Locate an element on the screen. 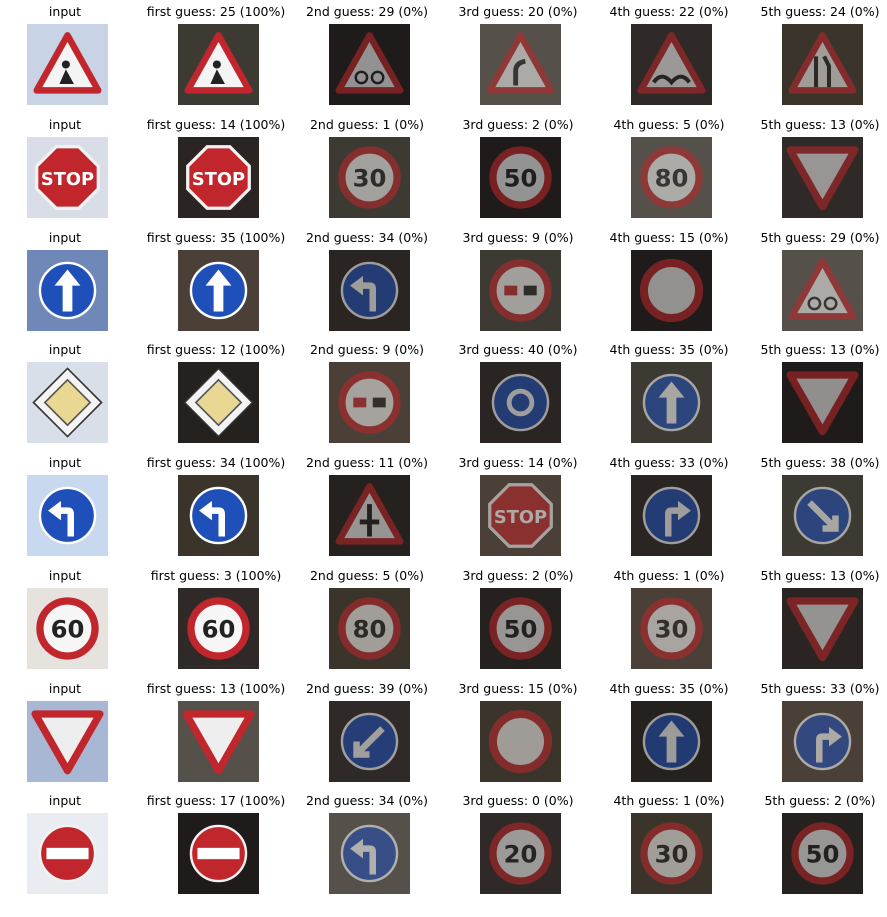 The width and height of the screenshot is (887, 917). guess-panel: 2nd guess: 1 (0%) 30 is located at coordinates (367, 172).